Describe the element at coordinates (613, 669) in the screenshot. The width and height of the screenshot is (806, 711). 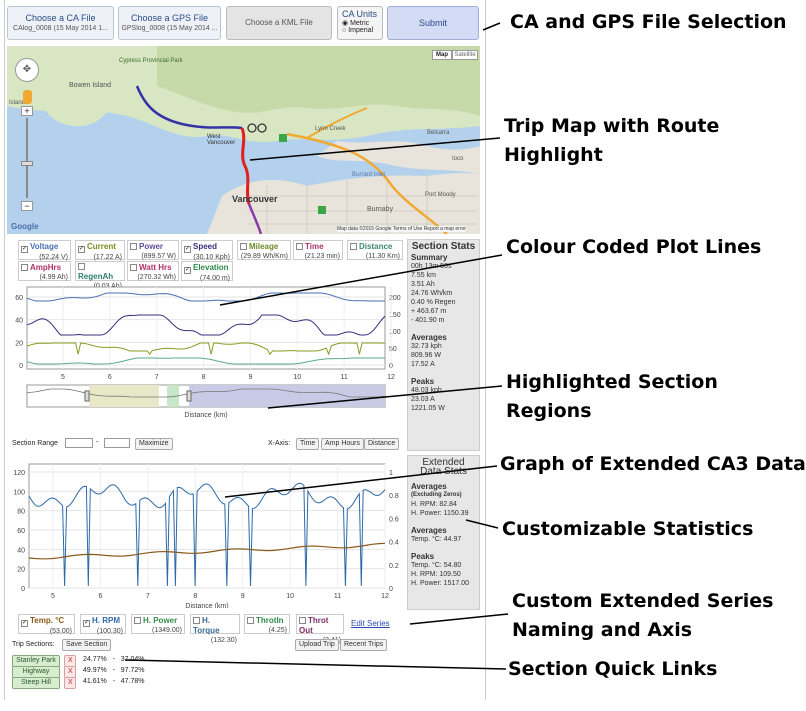
I see `callout-quick-links: Section Quick Links` at that location.